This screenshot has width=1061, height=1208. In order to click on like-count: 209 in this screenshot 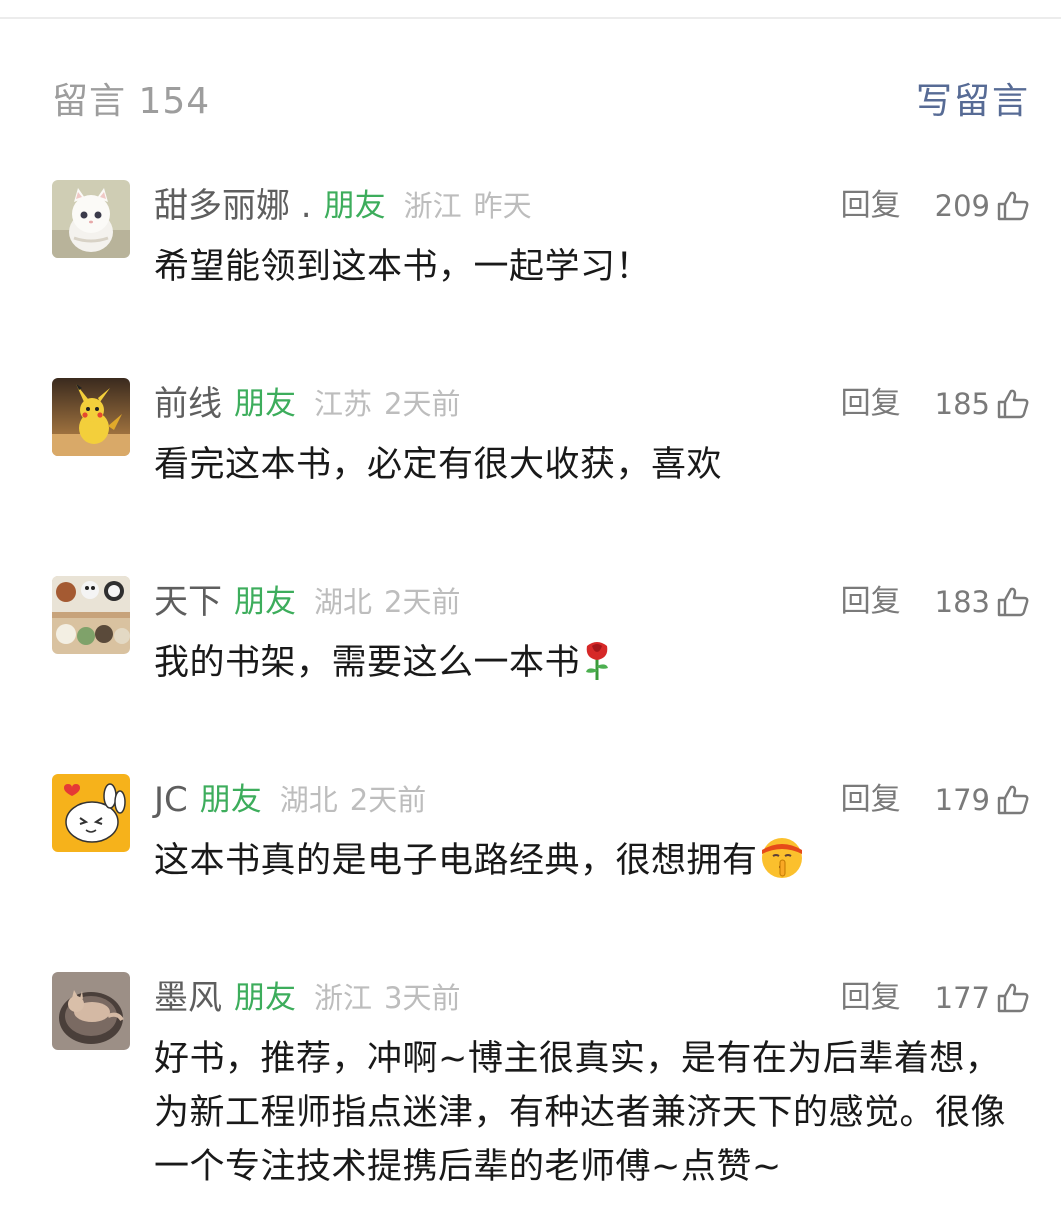, I will do `click(962, 206)`.